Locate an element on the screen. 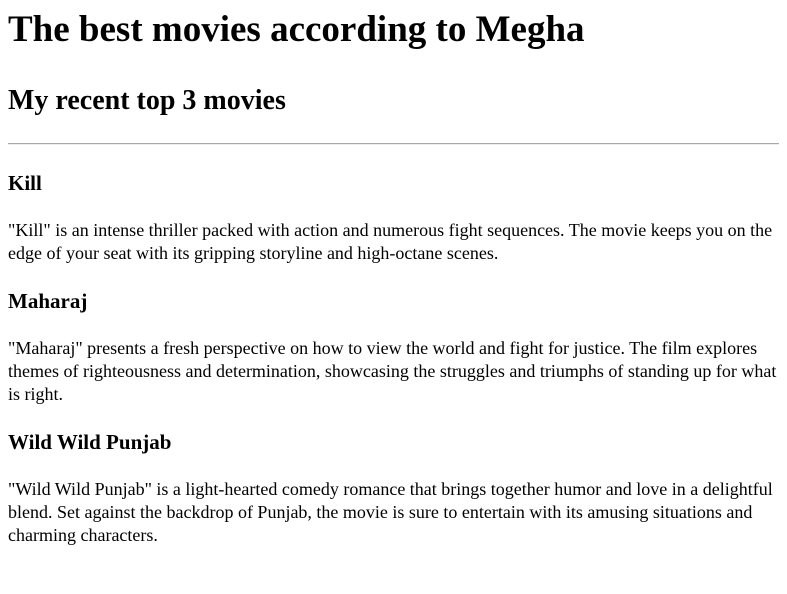  movie-title: Kill is located at coordinates (25, 183).